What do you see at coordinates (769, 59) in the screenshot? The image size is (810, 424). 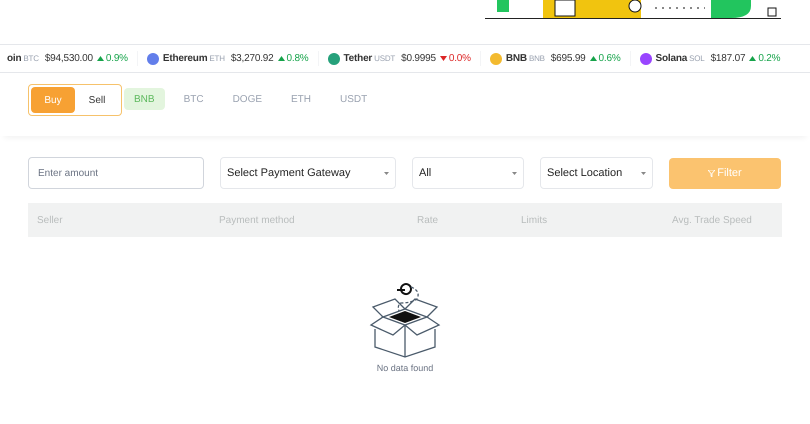 I see `price-change: 0.2%` at bounding box center [769, 59].